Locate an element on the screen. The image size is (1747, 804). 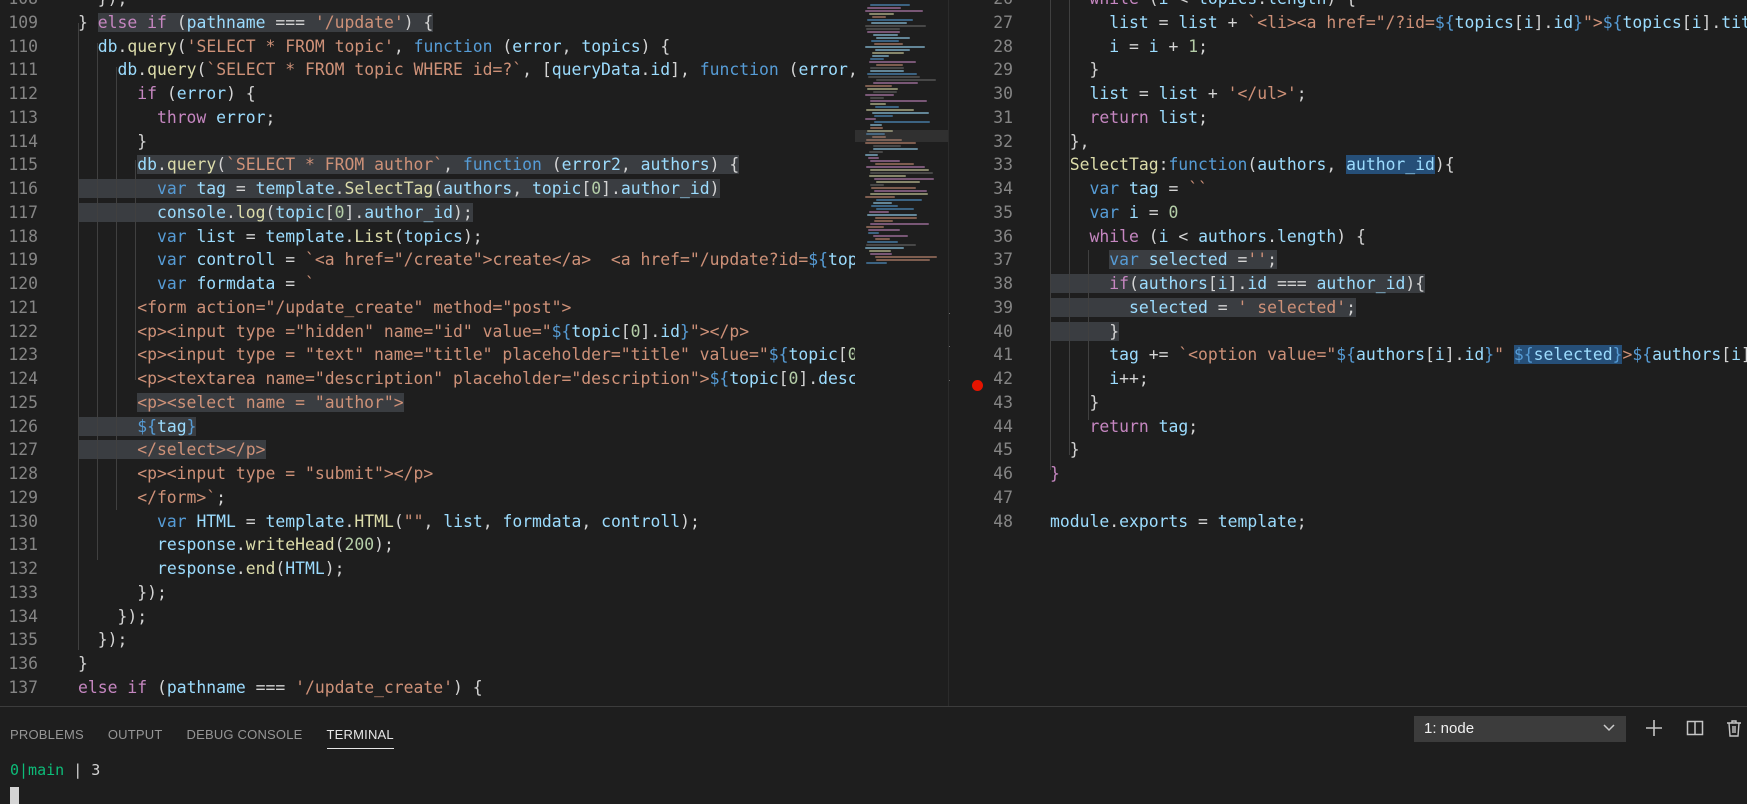
line-number: 127 is located at coordinates (19, 450).